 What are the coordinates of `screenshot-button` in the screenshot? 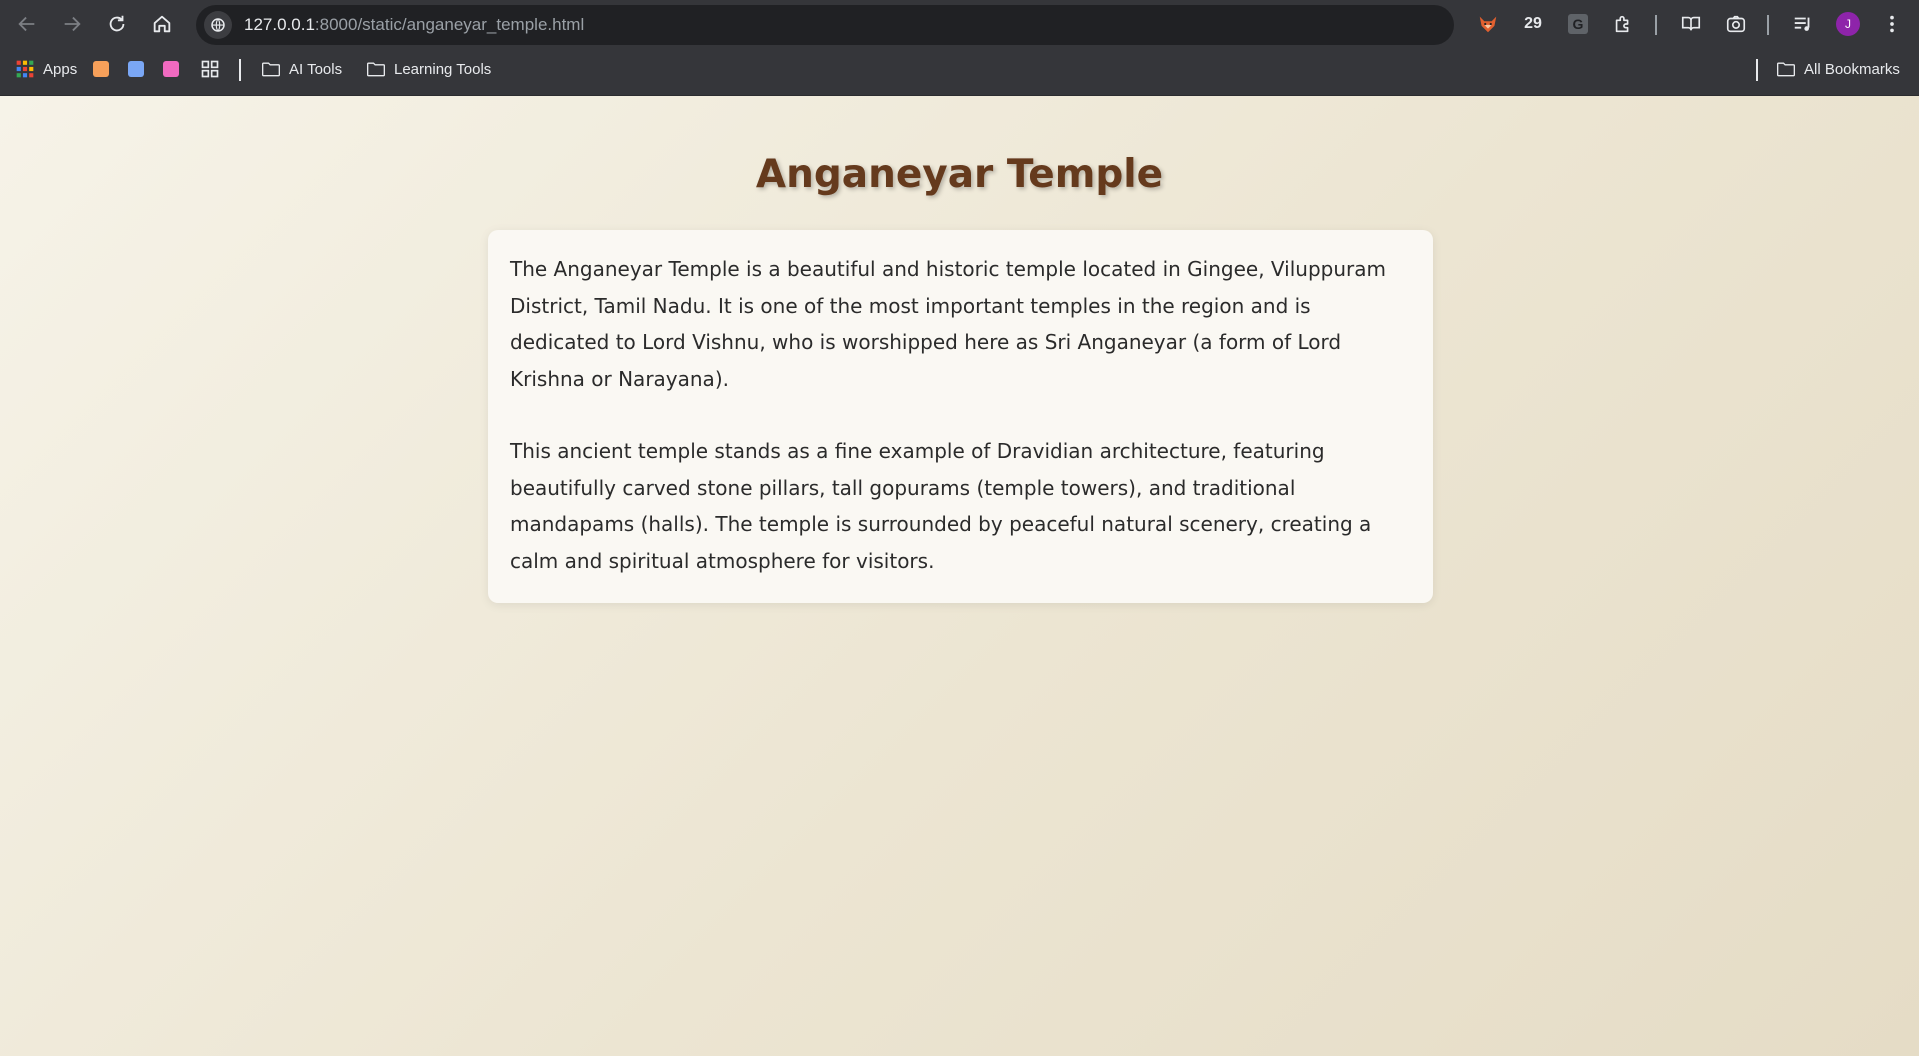 It's located at (1736, 24).